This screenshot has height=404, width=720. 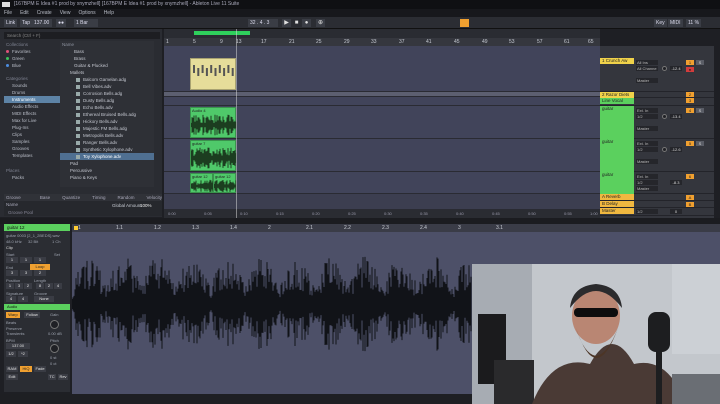 What do you see at coordinates (286, 23) in the screenshot?
I see `play-icon: ▶` at bounding box center [286, 23].